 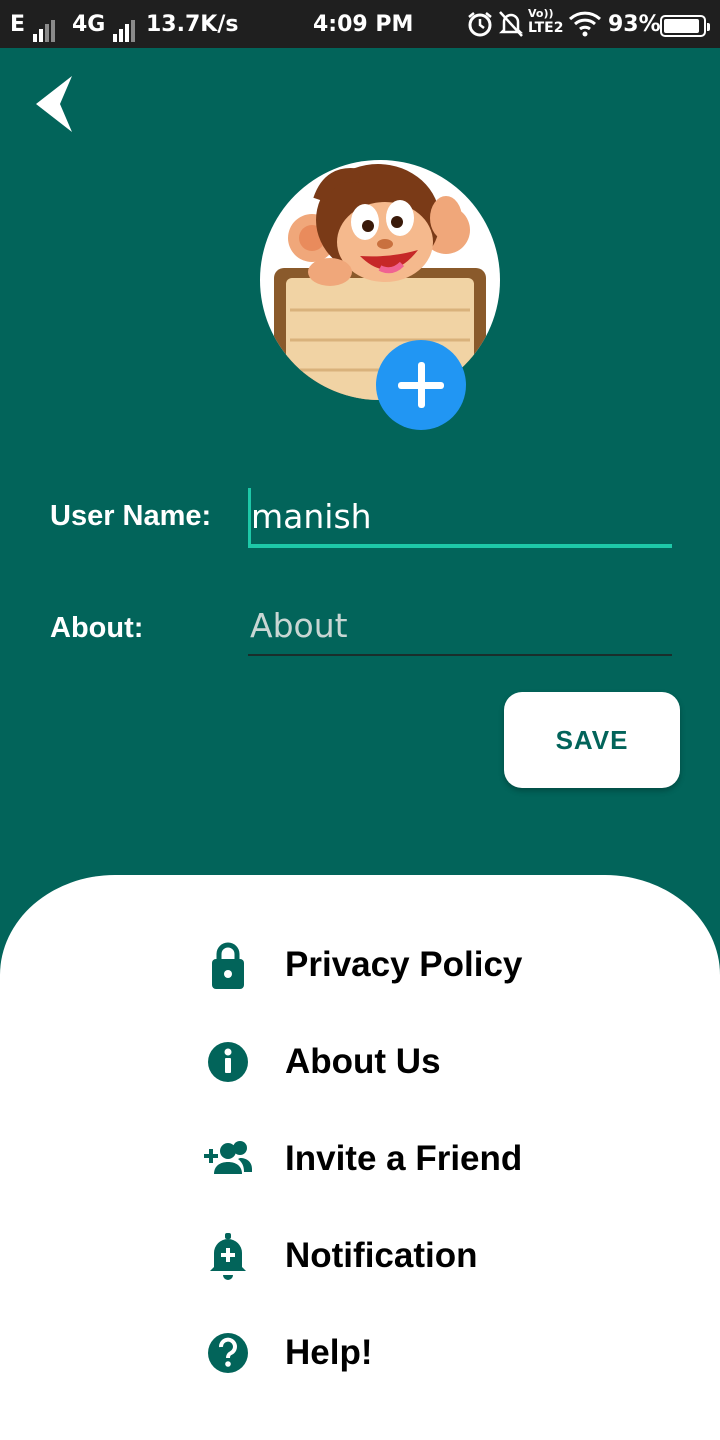 I want to click on back-button, so click(x=55, y=105).